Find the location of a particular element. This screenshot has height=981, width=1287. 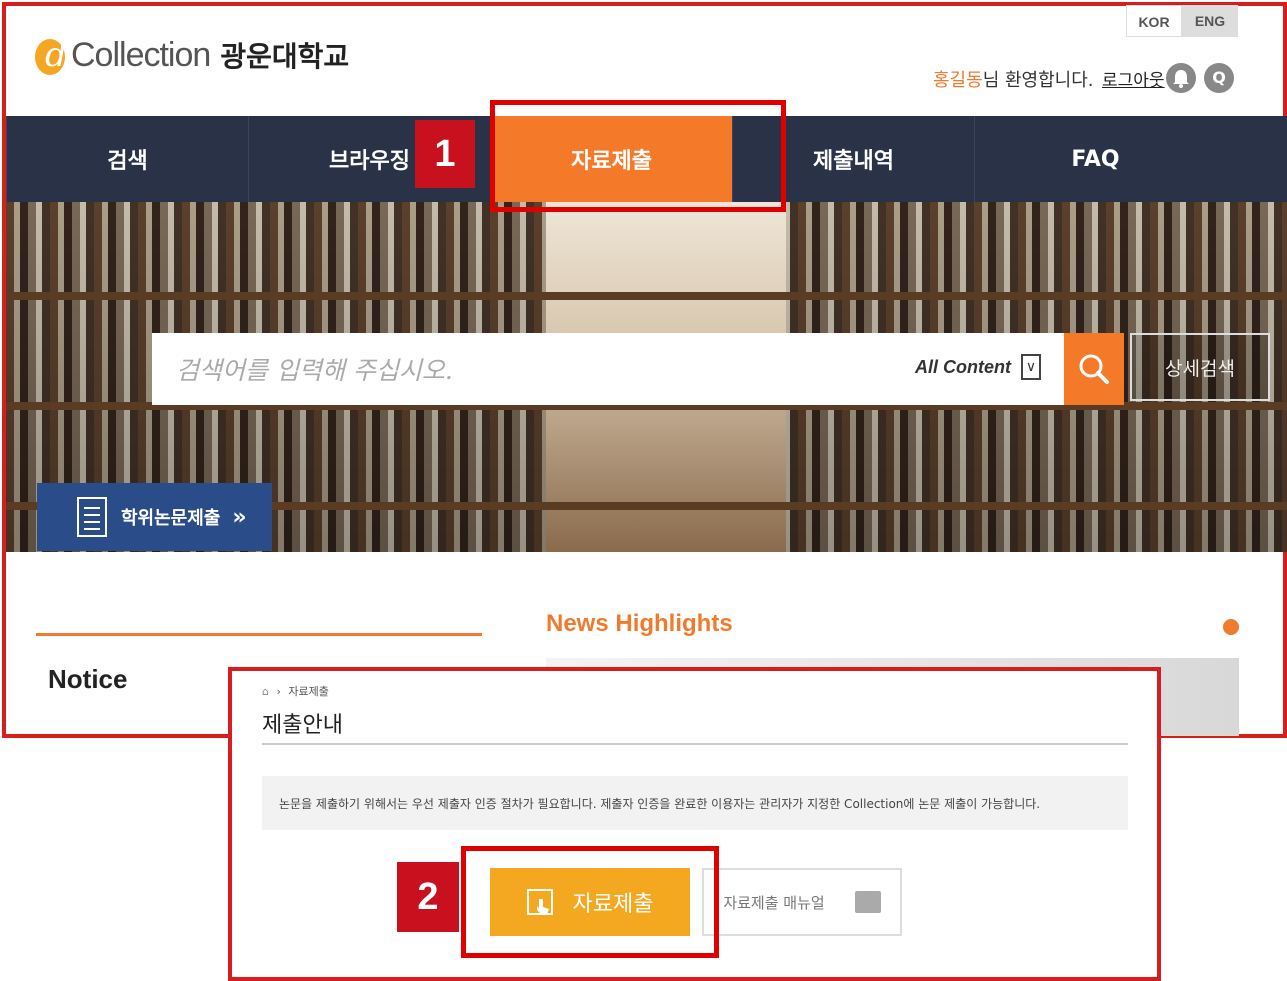

highlight-nav-submission is located at coordinates (638, 156).